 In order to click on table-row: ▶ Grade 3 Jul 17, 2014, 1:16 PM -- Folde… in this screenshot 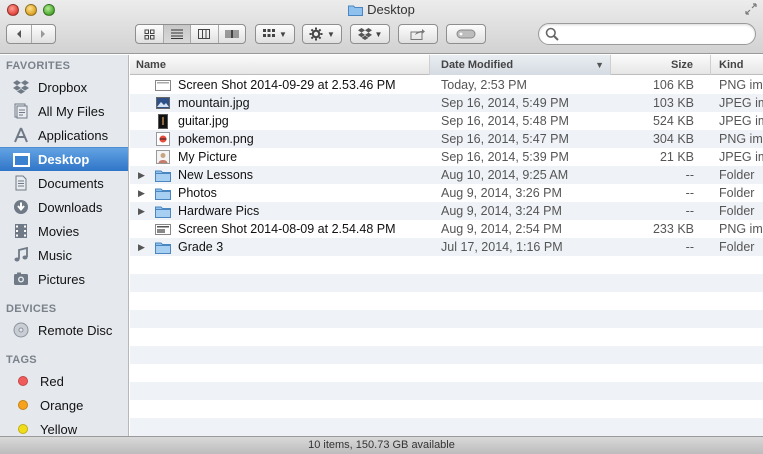, I will do `click(446, 247)`.